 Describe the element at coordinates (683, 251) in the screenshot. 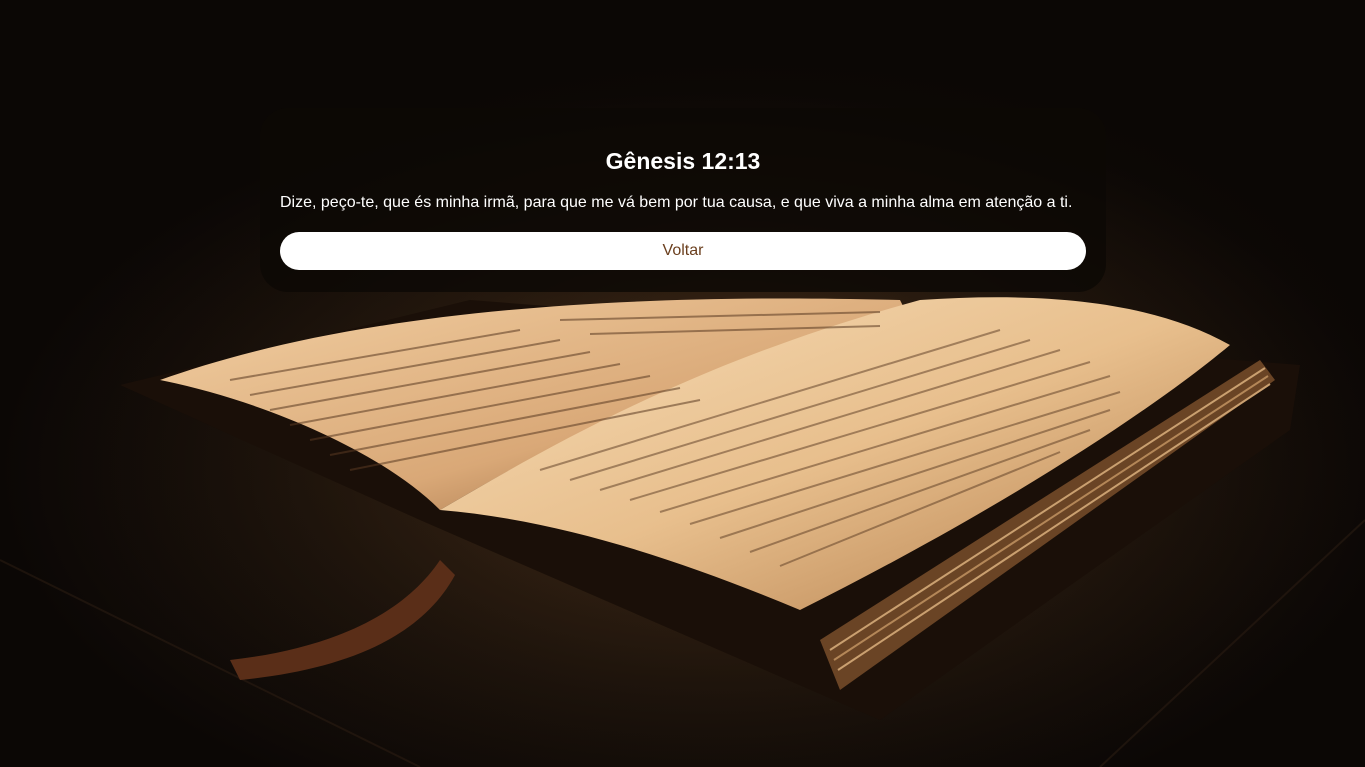

I see `back-button: Voltar` at that location.